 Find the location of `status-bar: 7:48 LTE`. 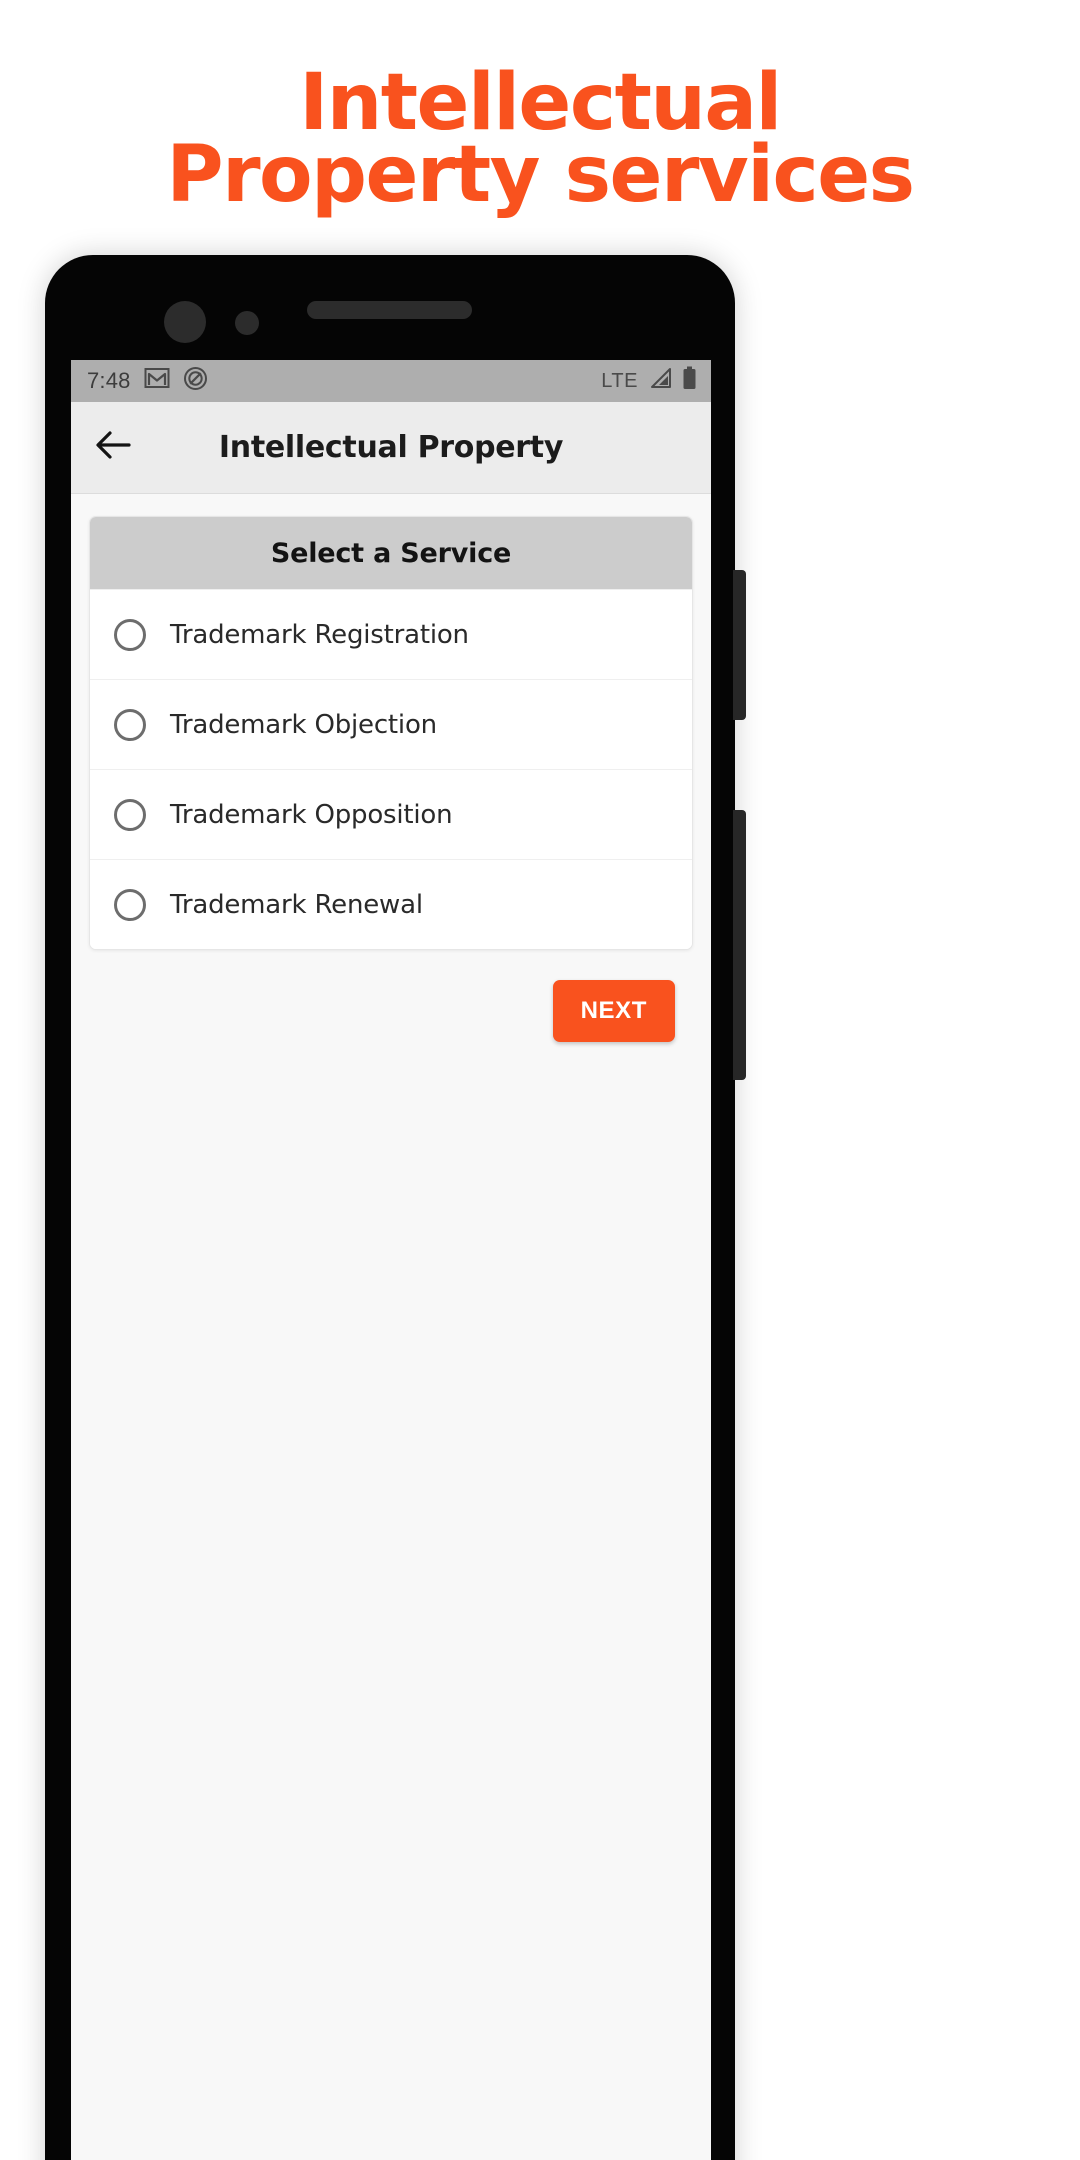

status-bar: 7:48 LTE is located at coordinates (391, 381).